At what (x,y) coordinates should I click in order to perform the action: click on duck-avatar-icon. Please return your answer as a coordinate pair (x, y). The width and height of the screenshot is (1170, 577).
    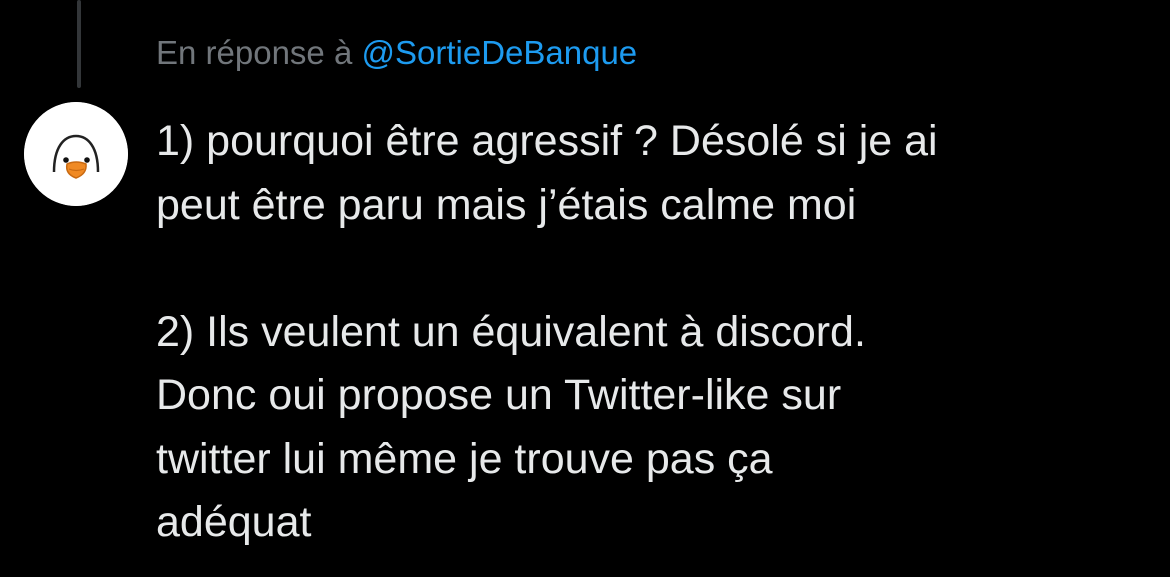
    Looking at the image, I should click on (76, 154).